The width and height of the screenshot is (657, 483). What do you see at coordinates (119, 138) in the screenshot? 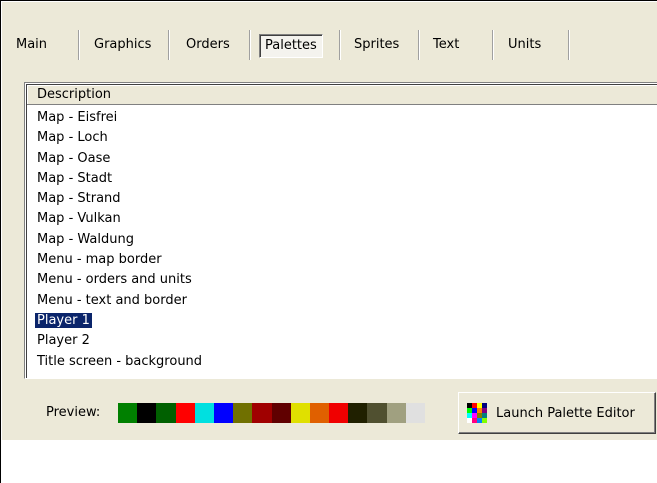
I see `list-item: Map - Loch` at bounding box center [119, 138].